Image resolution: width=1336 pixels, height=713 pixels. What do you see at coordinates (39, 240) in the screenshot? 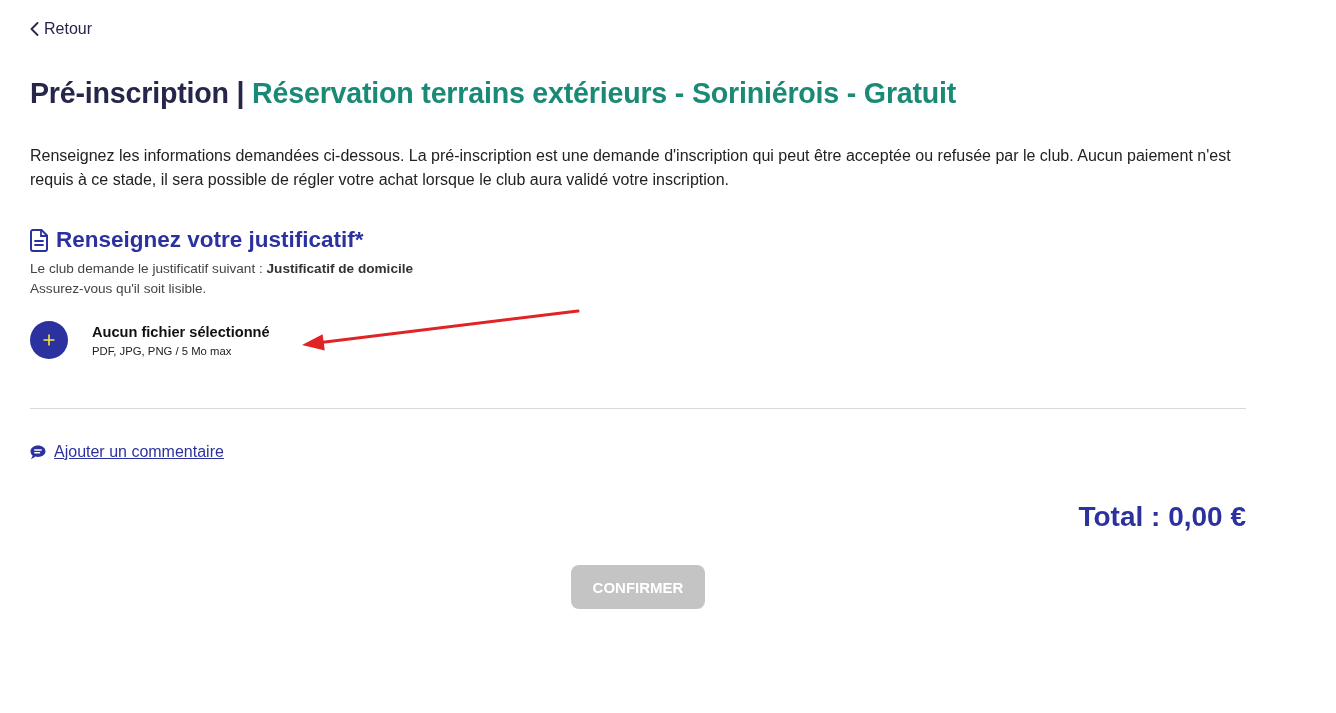
I see `document-icon` at bounding box center [39, 240].